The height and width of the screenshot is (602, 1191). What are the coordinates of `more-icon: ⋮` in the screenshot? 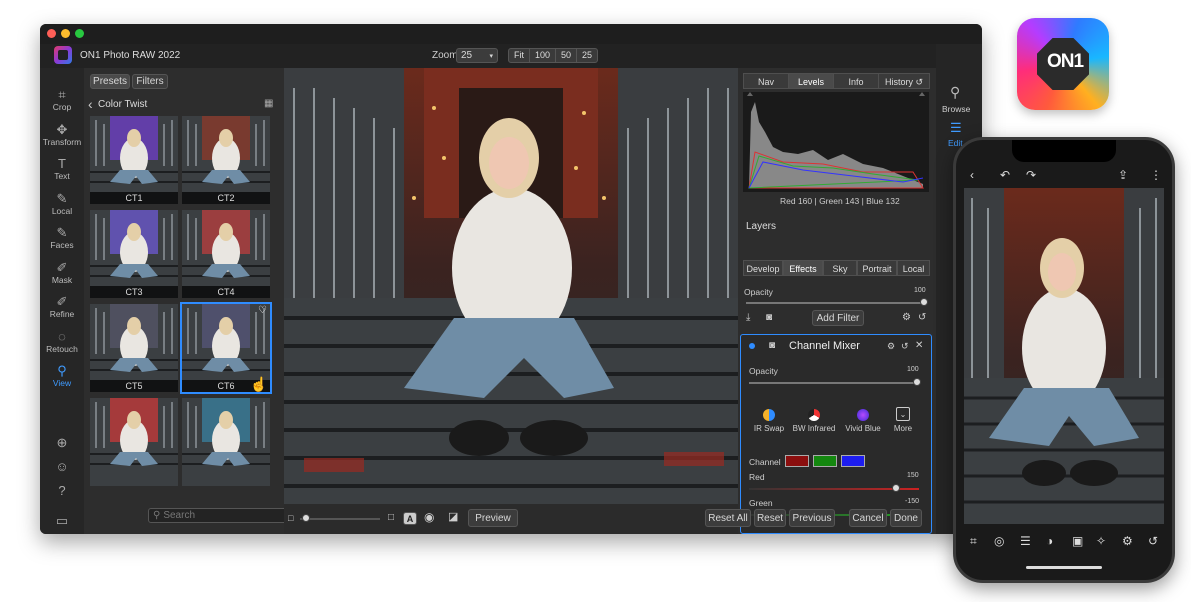 It's located at (1156, 175).